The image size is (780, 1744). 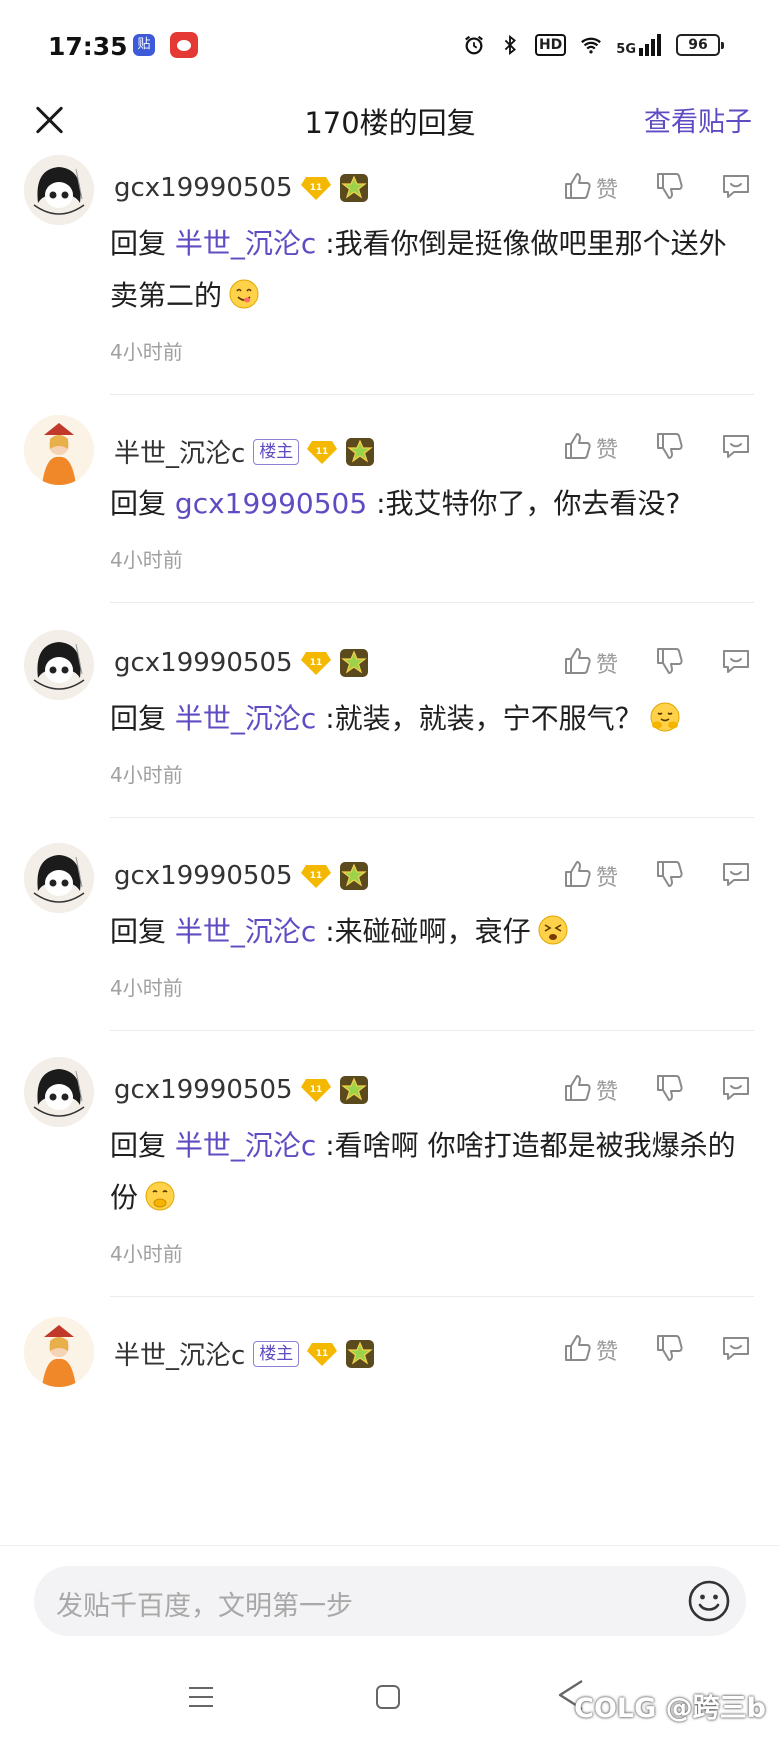 I want to click on view-post-link: 查看贴子, so click(x=698, y=119).